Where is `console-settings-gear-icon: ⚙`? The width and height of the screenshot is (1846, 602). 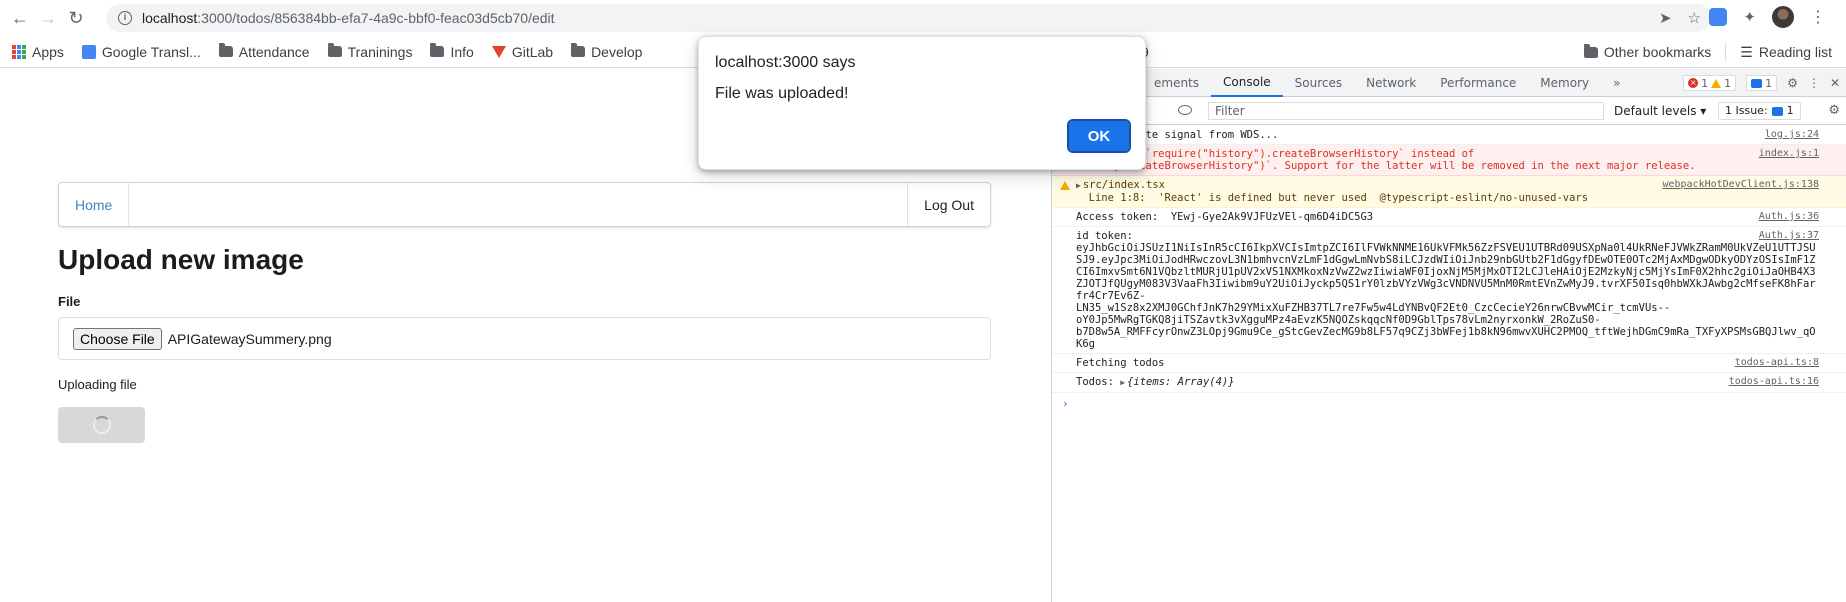 console-settings-gear-icon: ⚙ is located at coordinates (1834, 110).